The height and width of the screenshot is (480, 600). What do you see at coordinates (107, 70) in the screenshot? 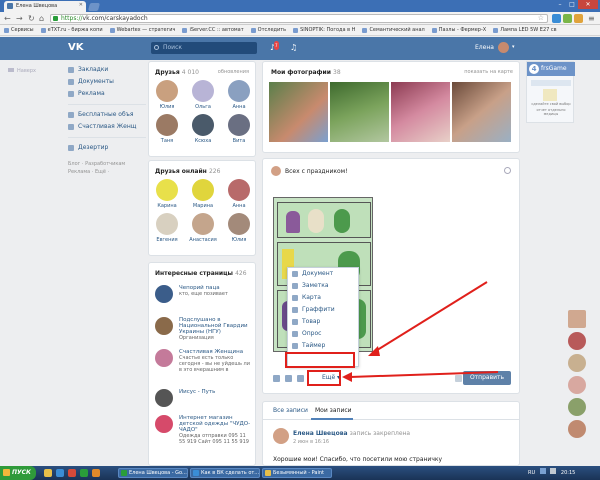
I see `menu-item-bookmarks: Закладки` at bounding box center [107, 70].